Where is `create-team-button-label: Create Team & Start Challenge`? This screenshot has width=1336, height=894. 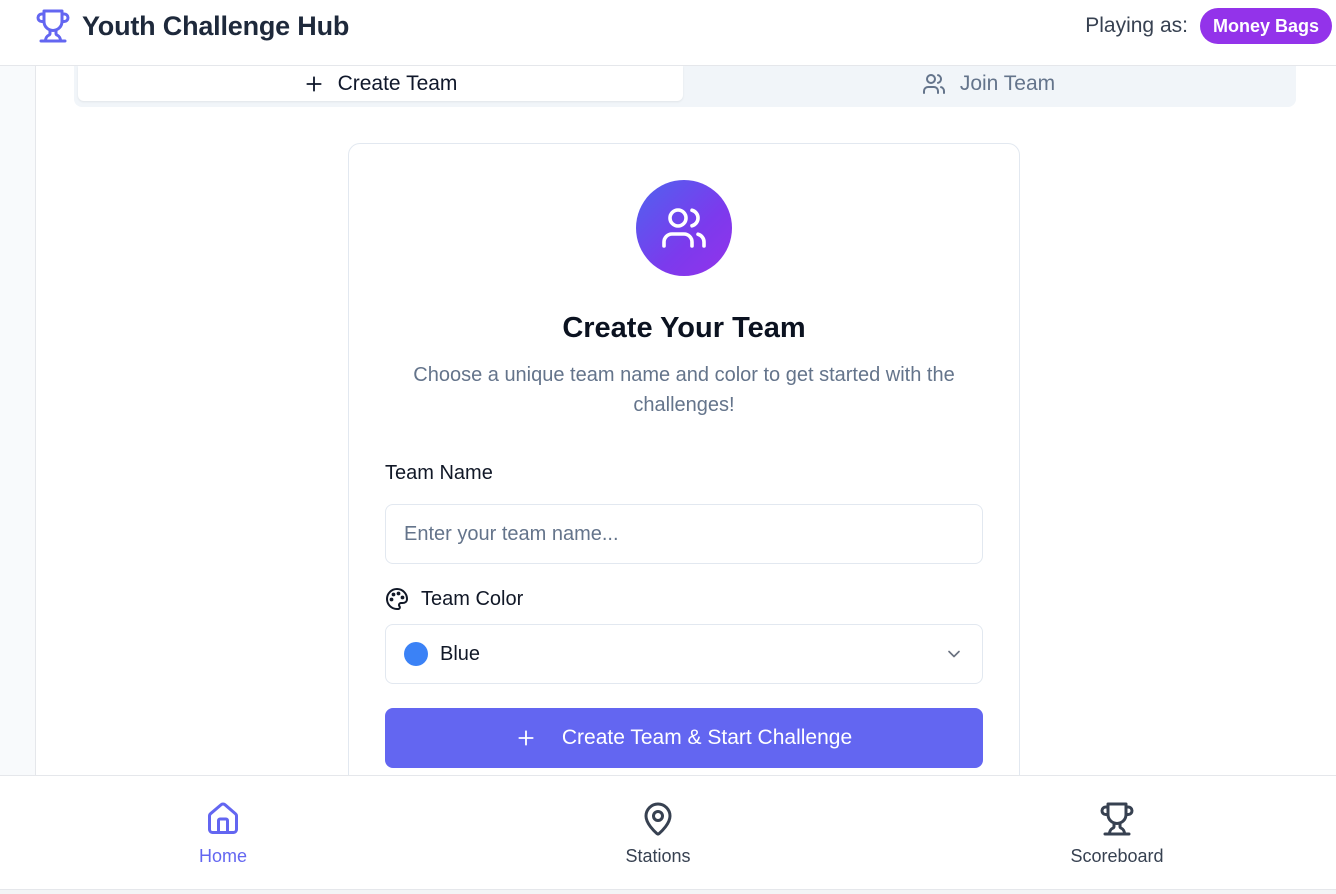
create-team-button-label: Create Team & Start Challenge is located at coordinates (707, 737).